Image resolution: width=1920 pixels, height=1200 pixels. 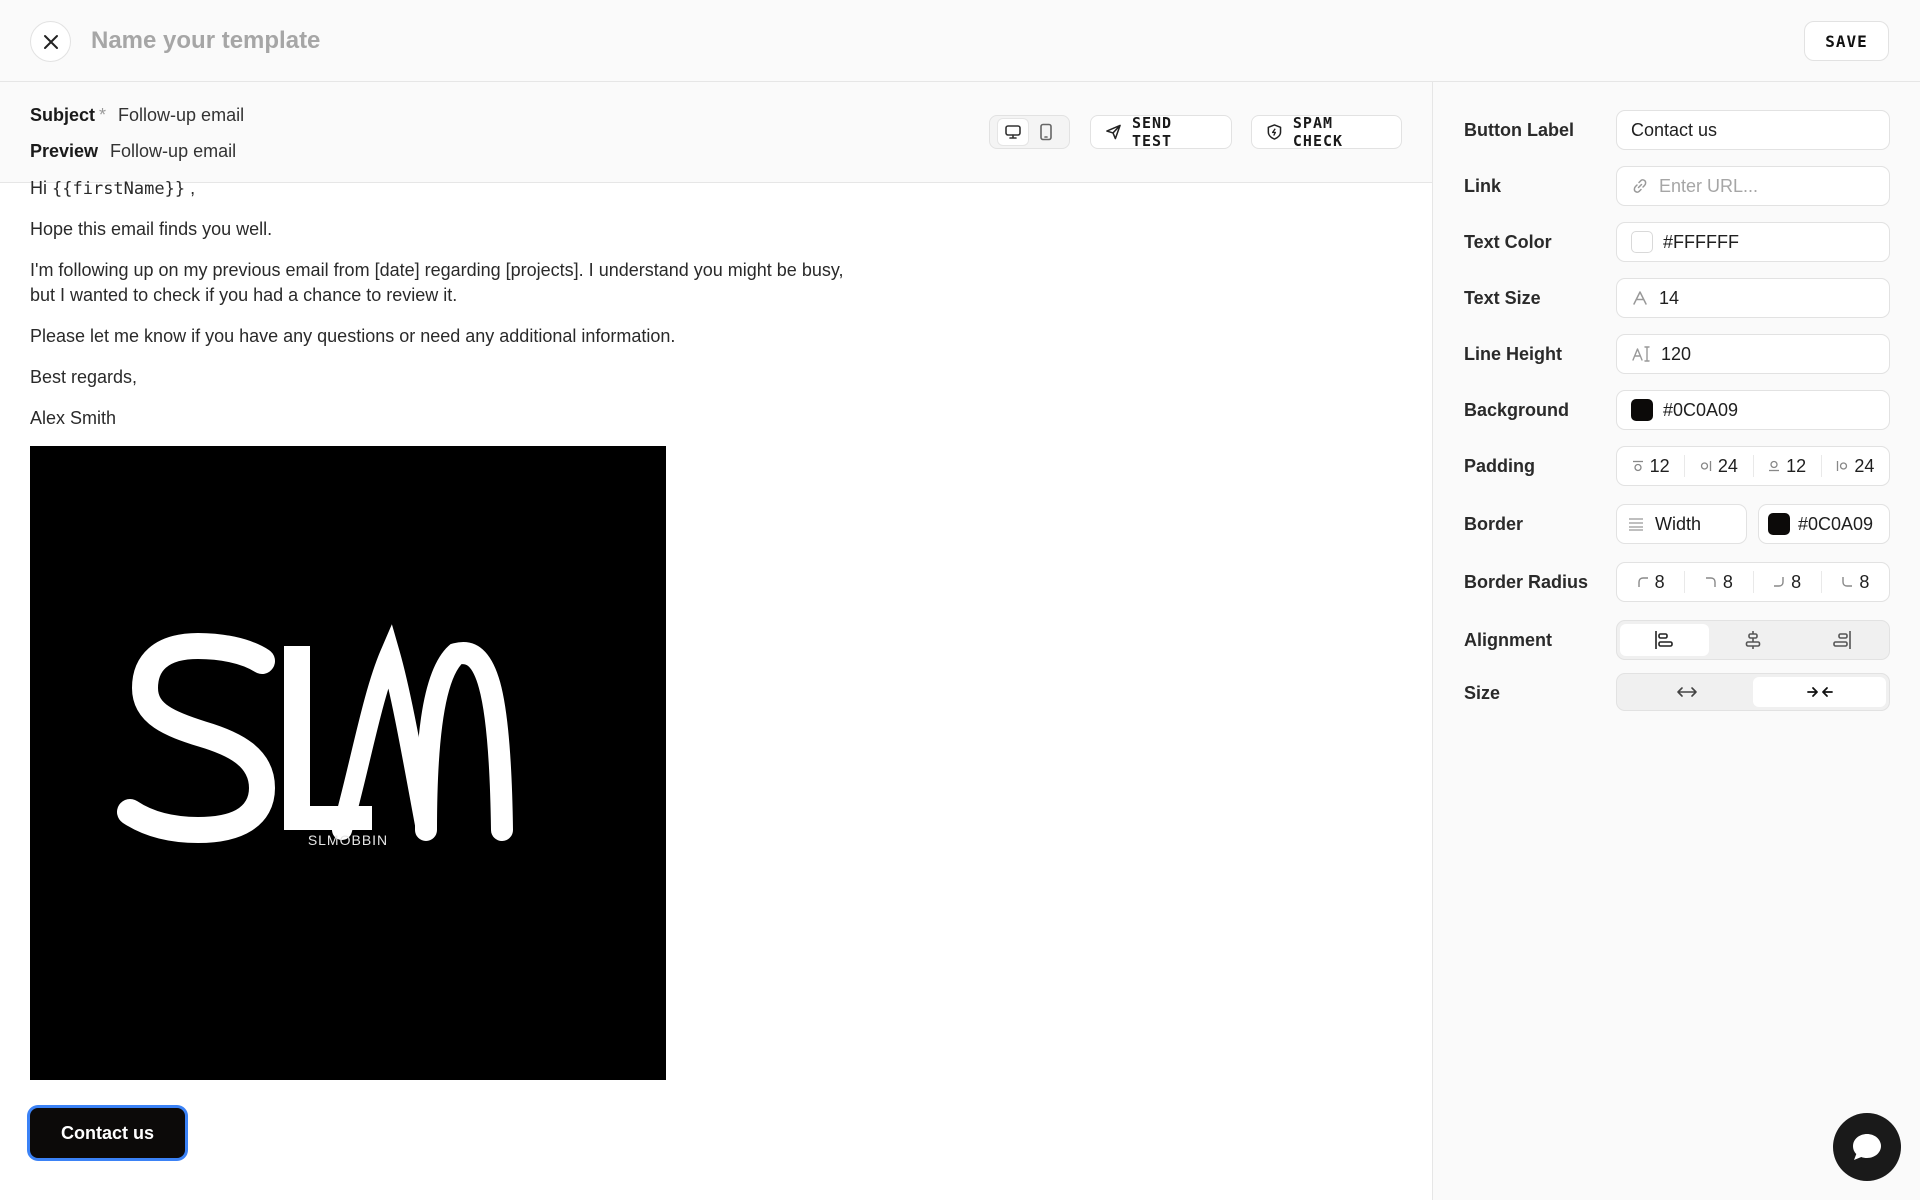 I want to click on corner-bottom-right-icon, so click(x=1779, y=582).